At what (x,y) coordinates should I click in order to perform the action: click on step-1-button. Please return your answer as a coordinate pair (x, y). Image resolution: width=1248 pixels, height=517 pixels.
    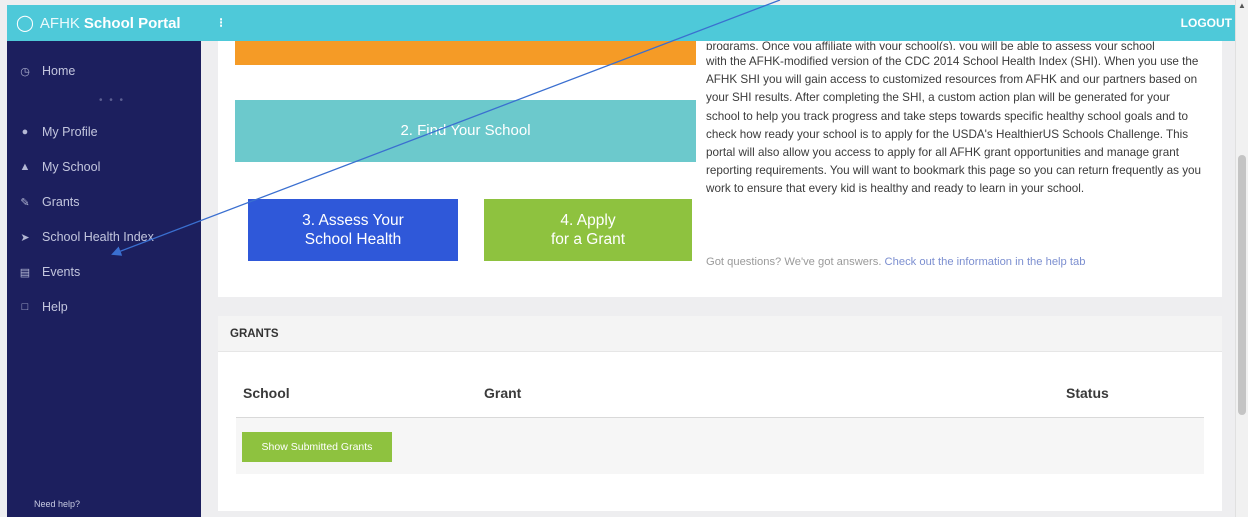
    Looking at the image, I should click on (465, 53).